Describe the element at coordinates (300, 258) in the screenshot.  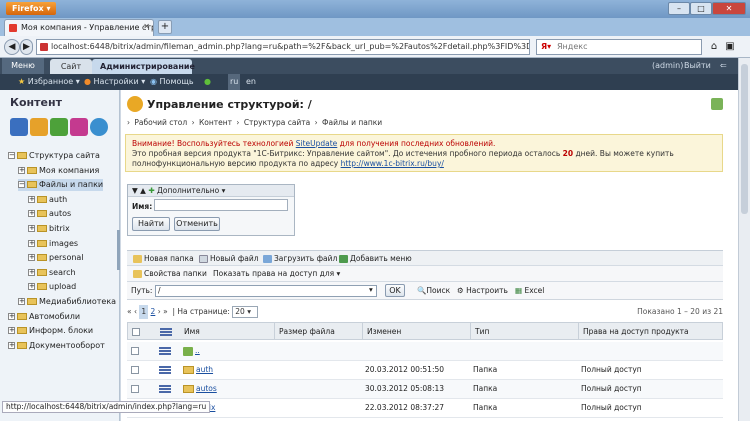
I see `upload-file-button: Загрузить файл` at that location.